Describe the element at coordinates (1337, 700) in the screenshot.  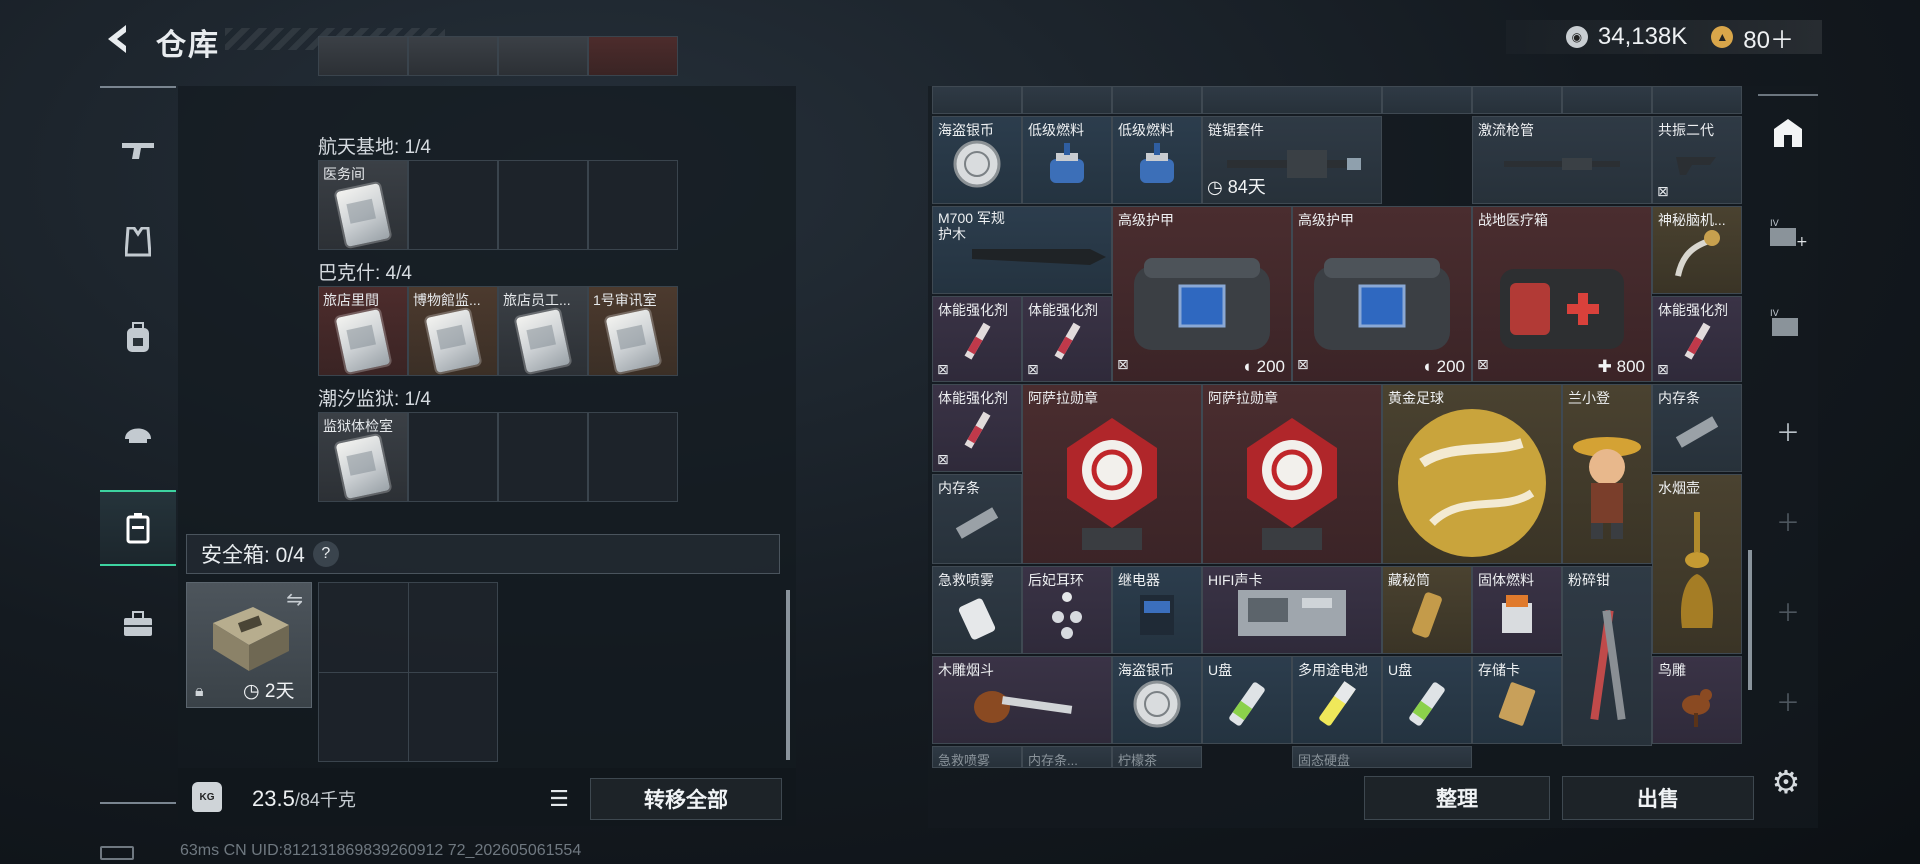
I see `inventory-item: 多用途电池` at that location.